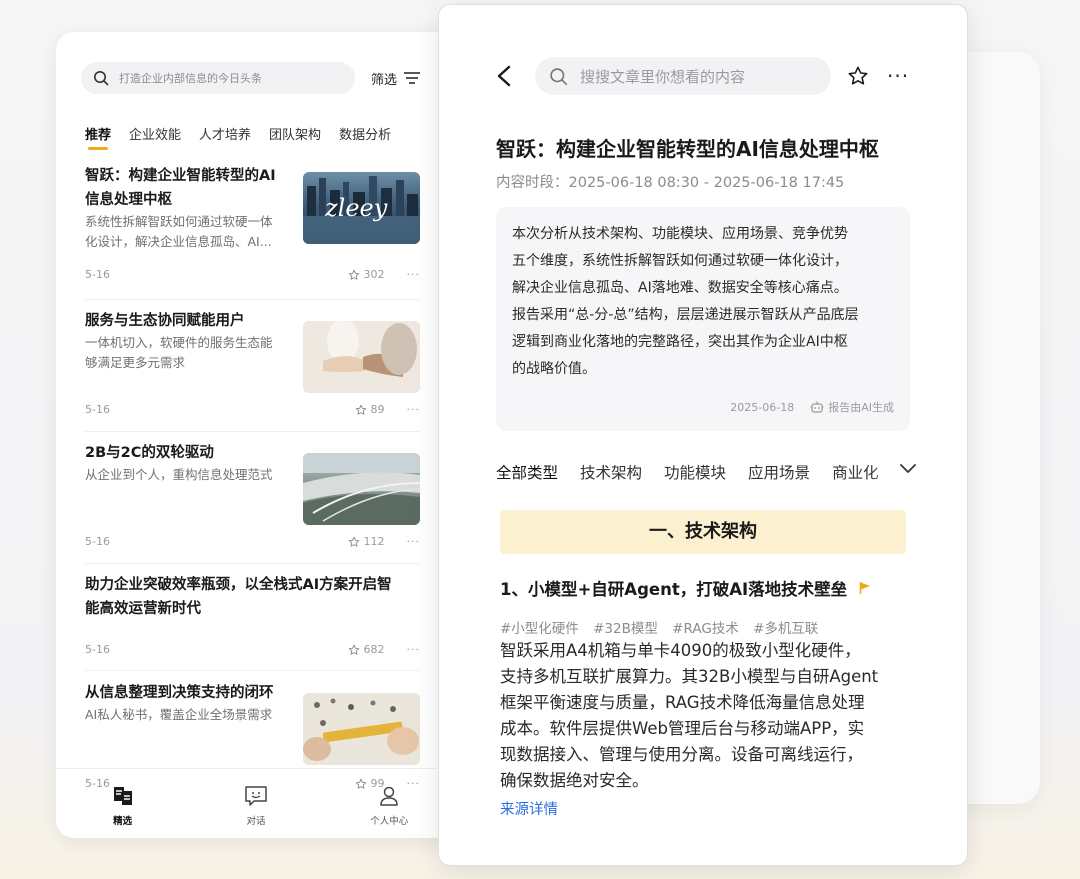 The width and height of the screenshot is (1080, 879). What do you see at coordinates (529, 808) in the screenshot?
I see `source-details-link: 来源详情` at bounding box center [529, 808].